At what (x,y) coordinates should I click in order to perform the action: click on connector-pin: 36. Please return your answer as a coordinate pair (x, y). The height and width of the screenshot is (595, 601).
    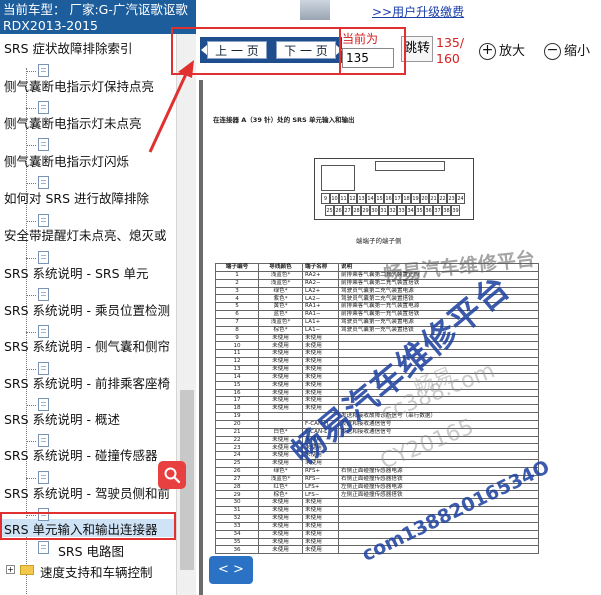
    Looking at the image, I should click on (428, 210).